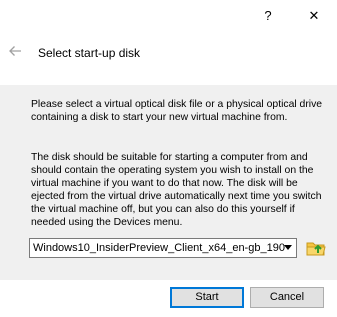 This screenshot has width=337, height=317. Describe the element at coordinates (15, 51) in the screenshot. I see `back-arrow-icon` at that location.